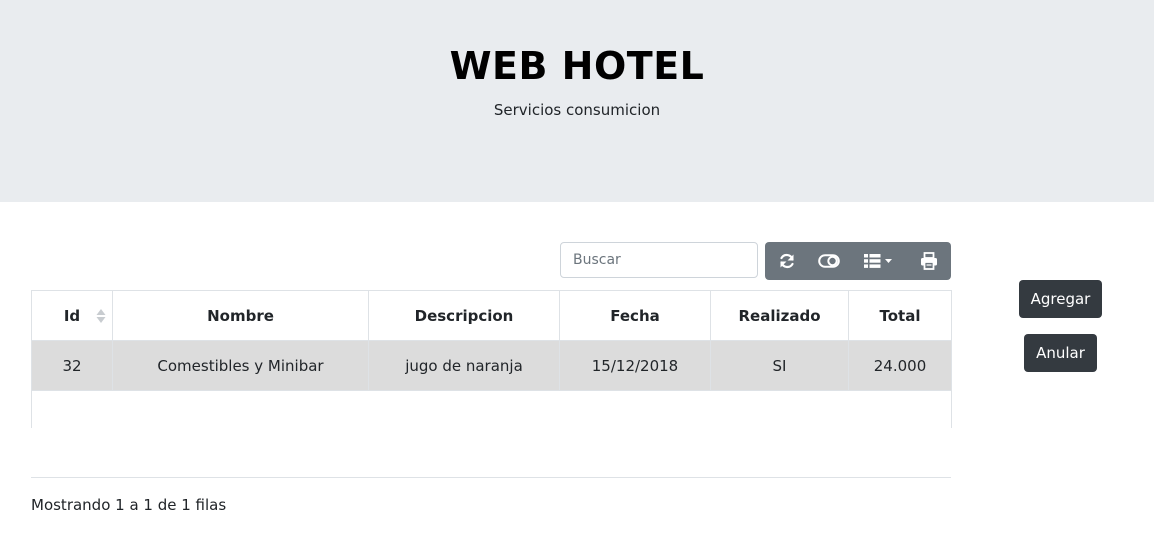 The width and height of the screenshot is (1154, 534). I want to click on anular-button: Anular, so click(1060, 353).